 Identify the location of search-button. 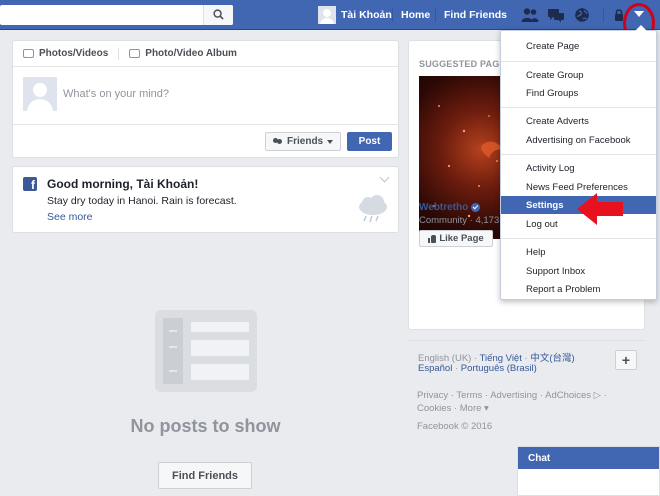
(218, 15).